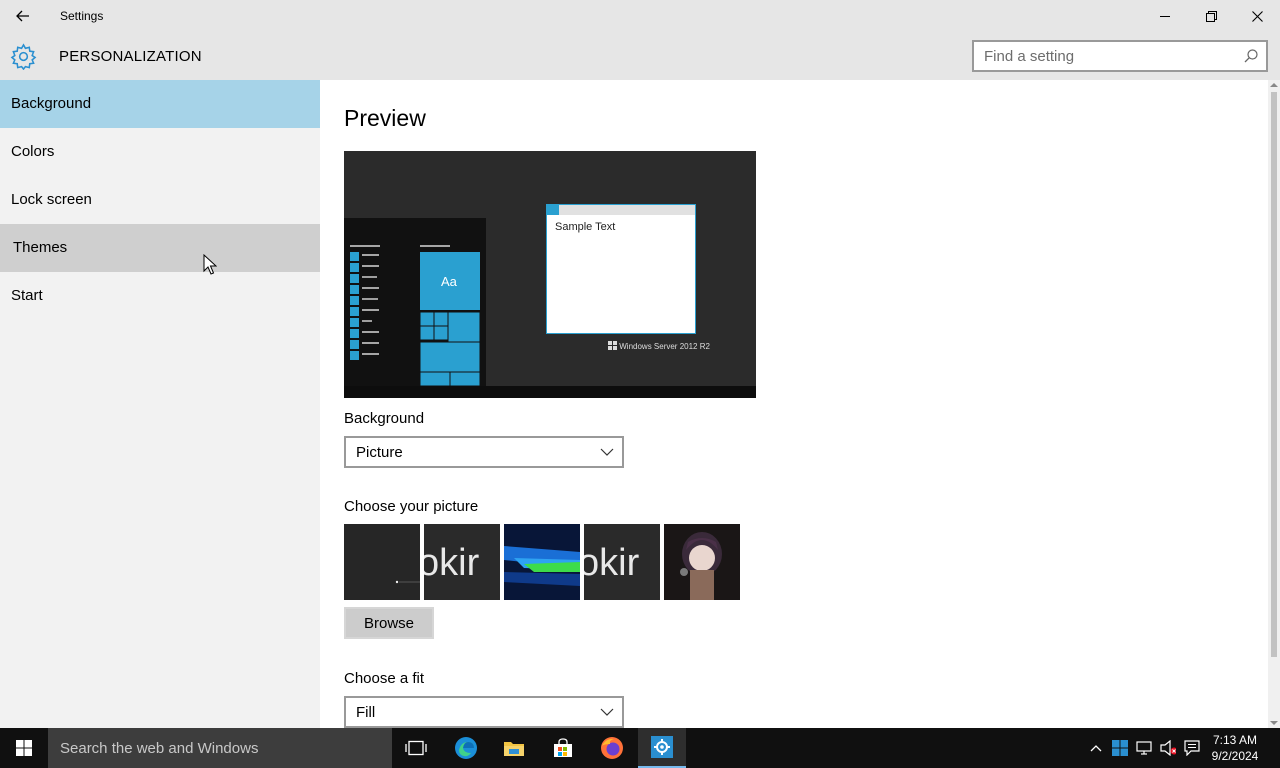  I want to click on page-header: PERSONALIZATION Find a setting, so click(640, 56).